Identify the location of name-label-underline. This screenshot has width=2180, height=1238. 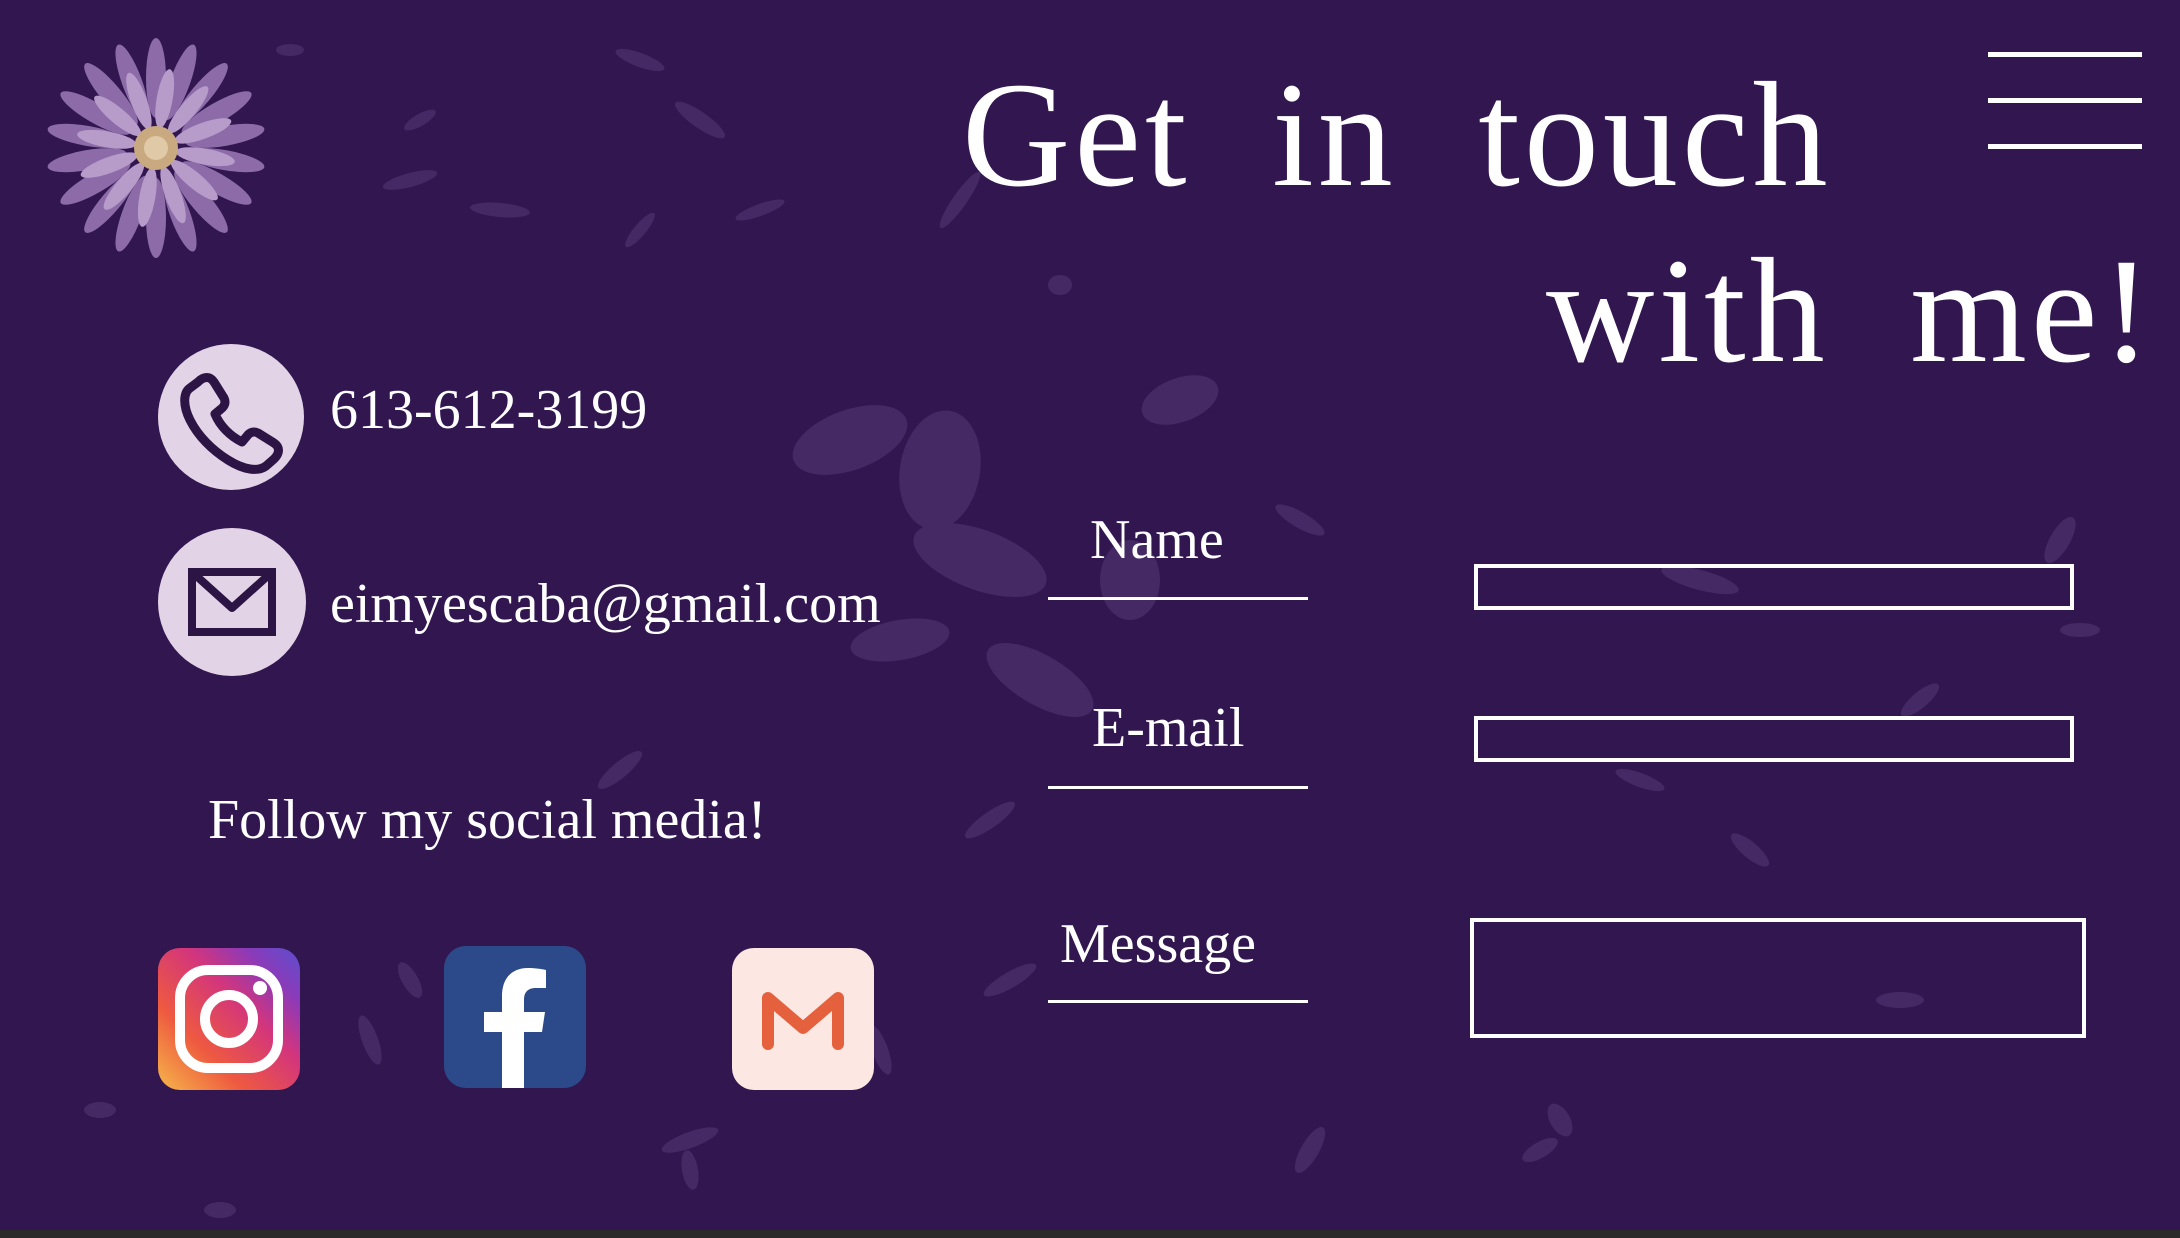
(1178, 598).